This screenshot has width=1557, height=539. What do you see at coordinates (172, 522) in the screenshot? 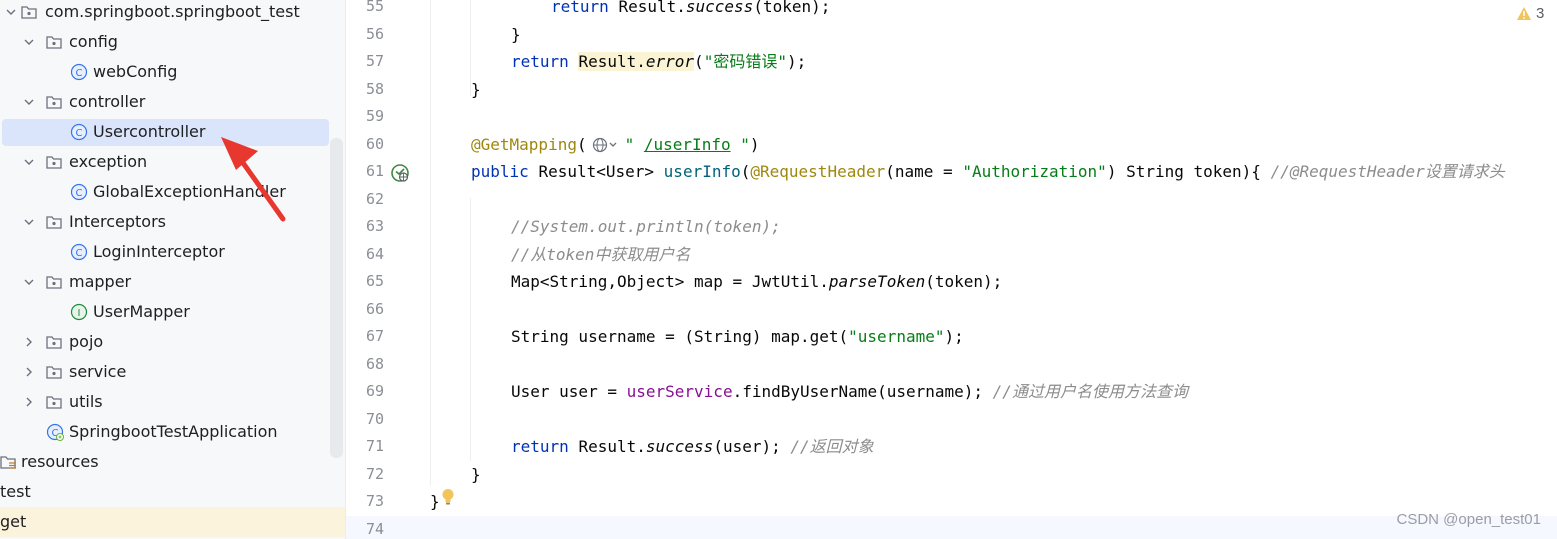
I see `tree-item-get: get` at bounding box center [172, 522].